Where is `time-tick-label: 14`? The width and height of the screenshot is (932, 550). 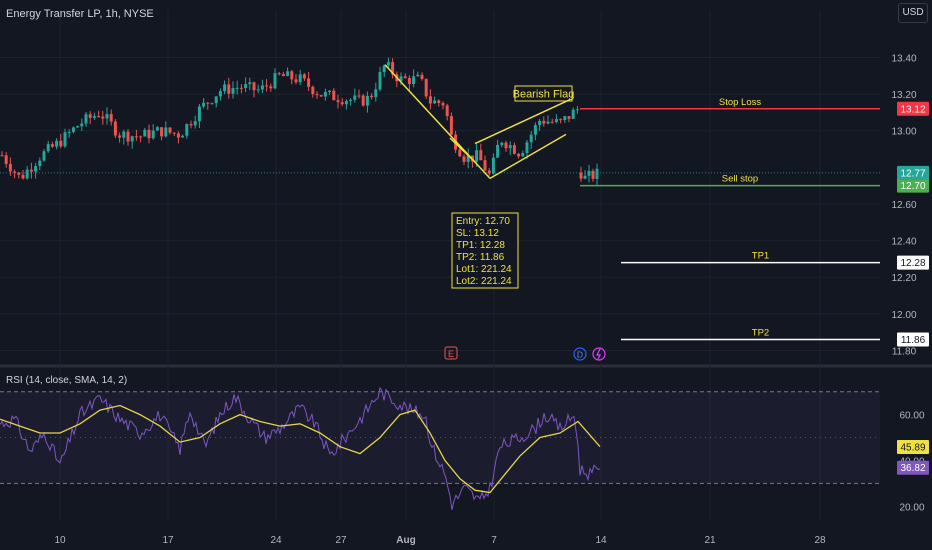 time-tick-label: 14 is located at coordinates (601, 540).